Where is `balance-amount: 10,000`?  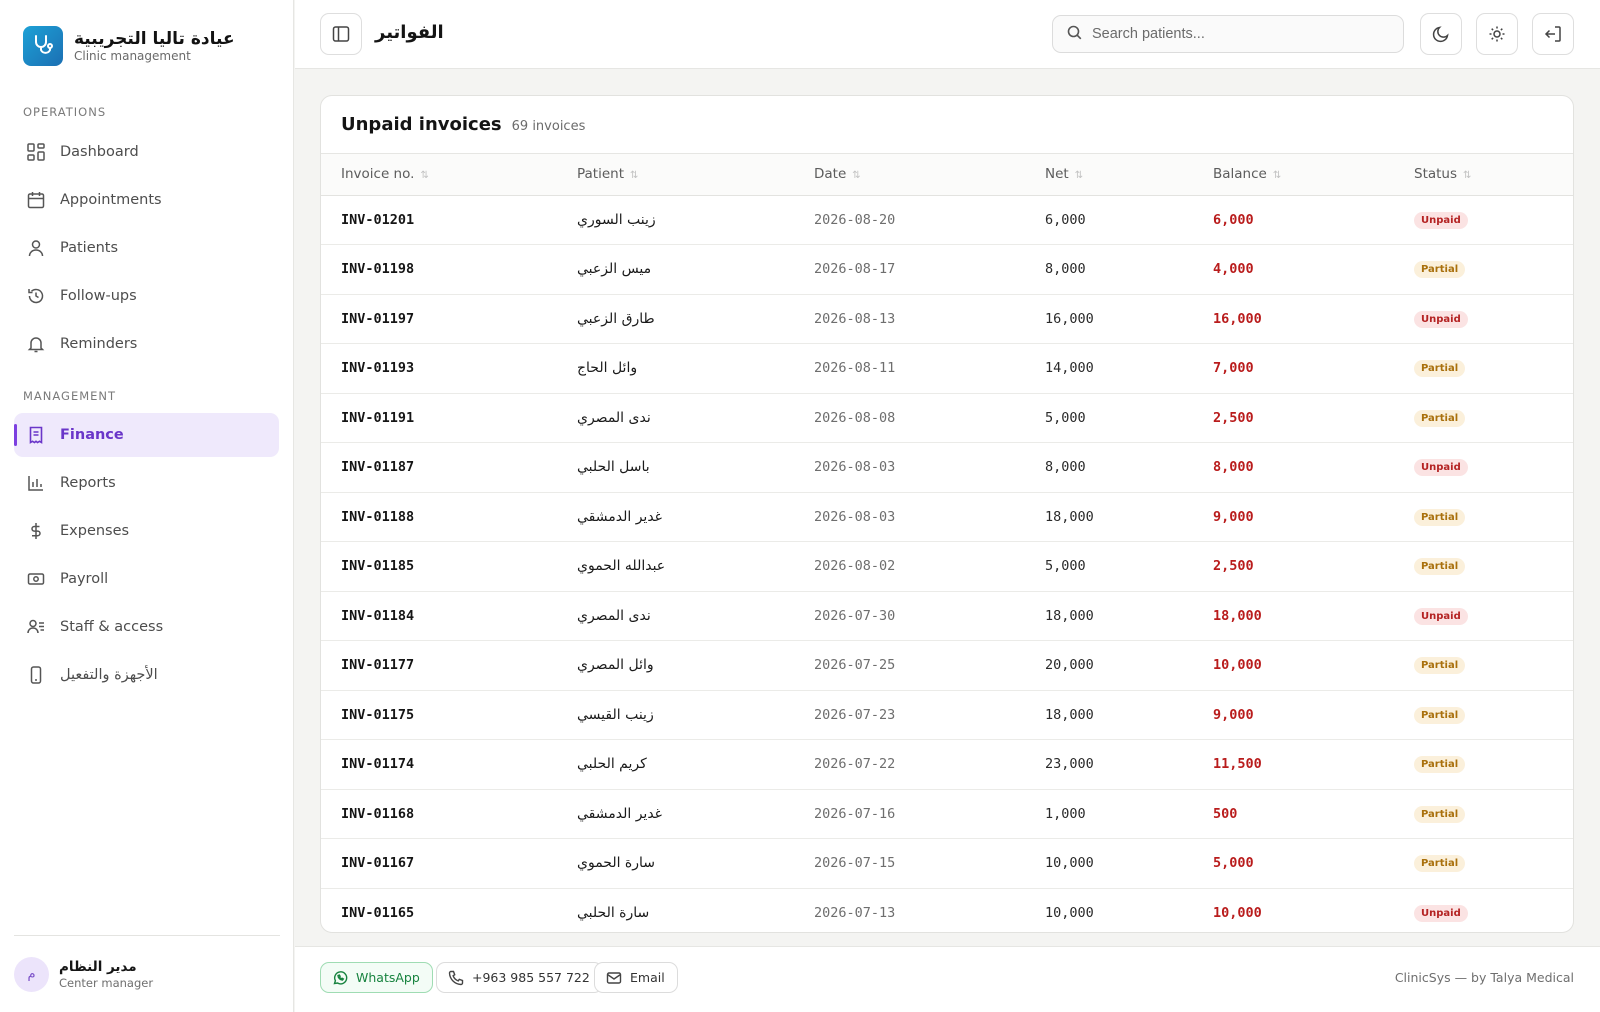 balance-amount: 10,000 is located at coordinates (1293, 665).